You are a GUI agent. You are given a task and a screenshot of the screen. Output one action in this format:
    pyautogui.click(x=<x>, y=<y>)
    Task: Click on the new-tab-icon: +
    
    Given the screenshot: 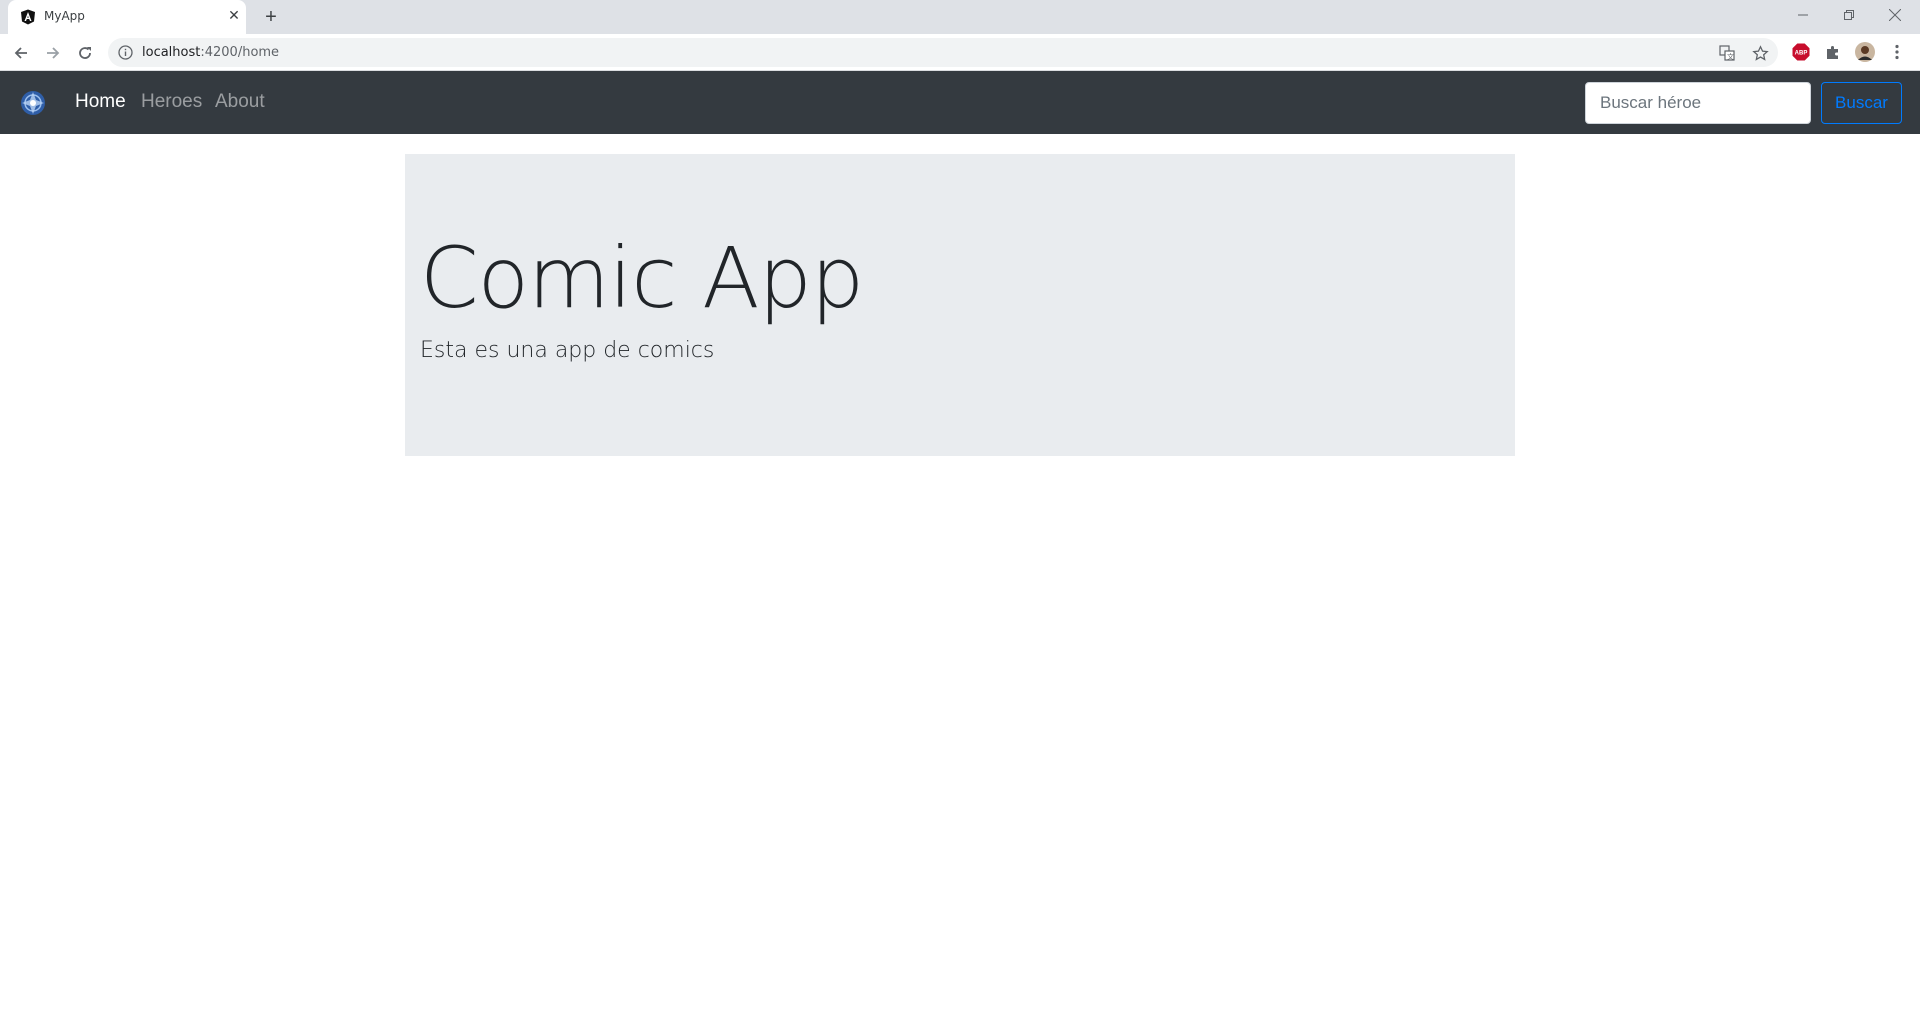 What is the action you would take?
    pyautogui.click(x=271, y=17)
    